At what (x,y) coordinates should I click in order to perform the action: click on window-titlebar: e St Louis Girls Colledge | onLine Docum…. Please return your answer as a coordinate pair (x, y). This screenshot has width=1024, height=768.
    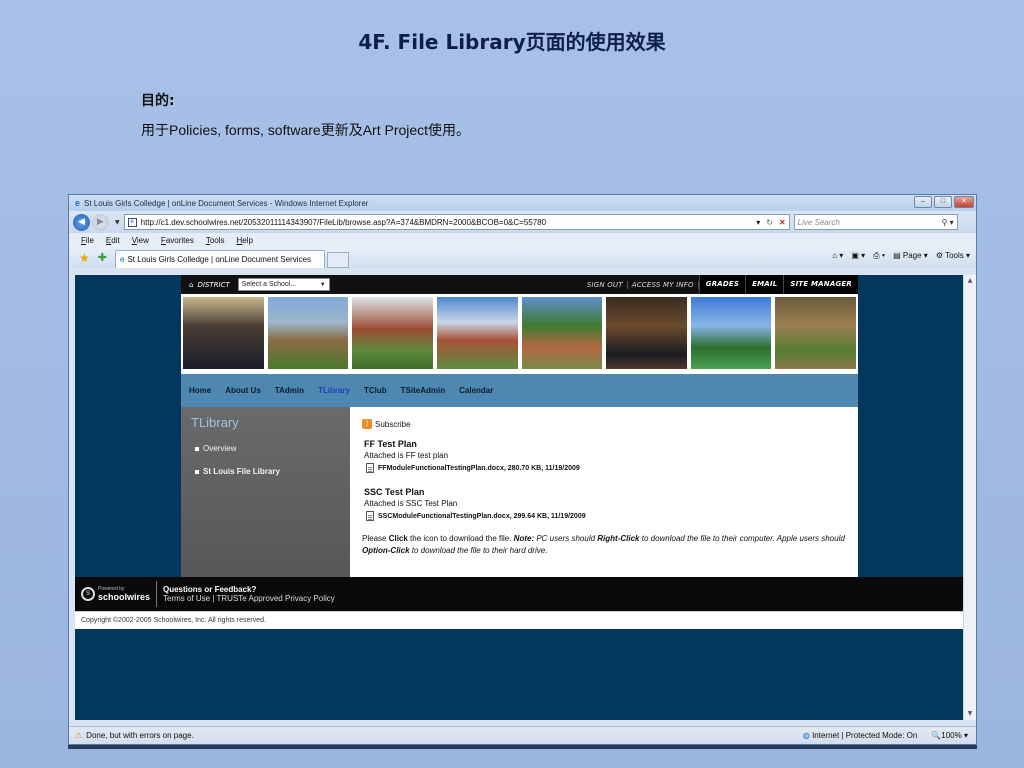
    Looking at the image, I should click on (522, 203).